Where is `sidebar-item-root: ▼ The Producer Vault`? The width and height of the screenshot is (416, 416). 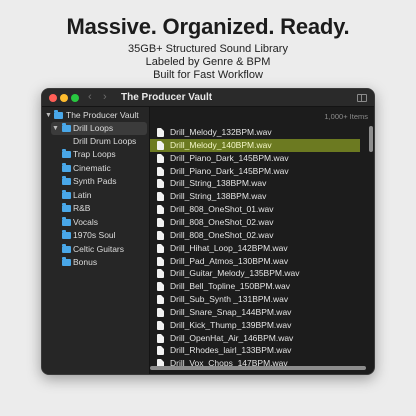 sidebar-item-root: ▼ The Producer Vault is located at coordinates (95, 115).